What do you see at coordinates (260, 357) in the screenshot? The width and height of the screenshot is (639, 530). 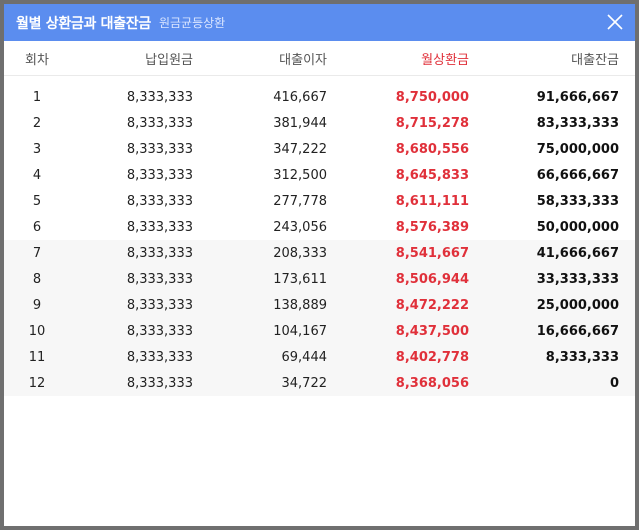 I see `cell-interest: 69,444` at bounding box center [260, 357].